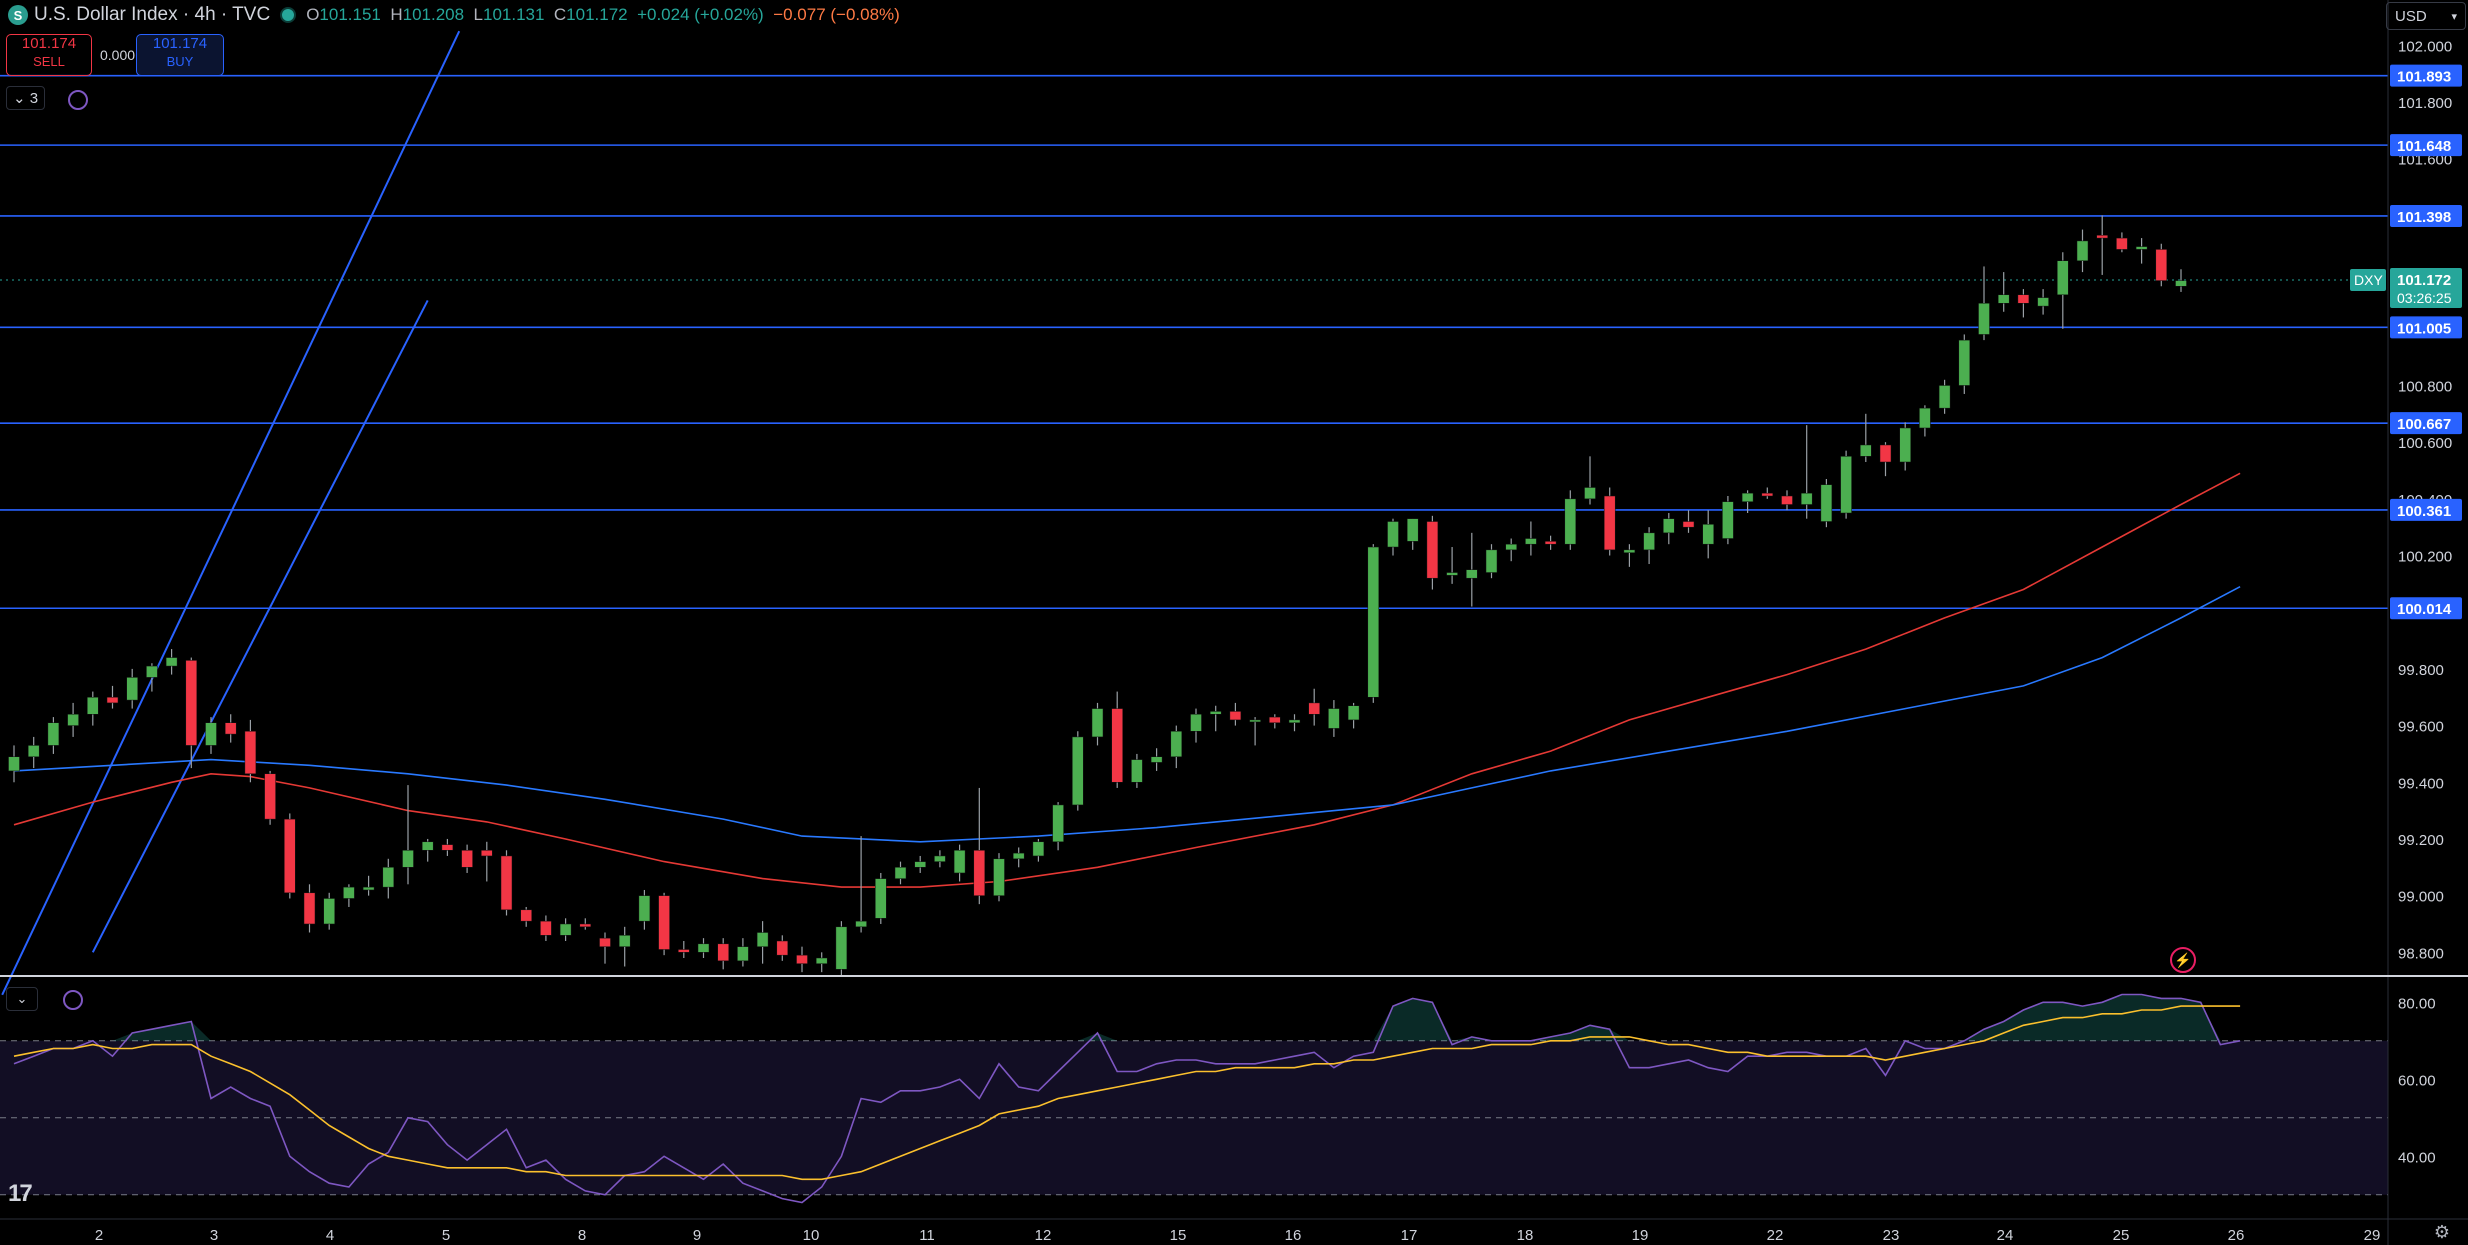 The width and height of the screenshot is (2468, 1245). Describe the element at coordinates (2421, 783) in the screenshot. I see `y-tick-label: 99.400` at that location.